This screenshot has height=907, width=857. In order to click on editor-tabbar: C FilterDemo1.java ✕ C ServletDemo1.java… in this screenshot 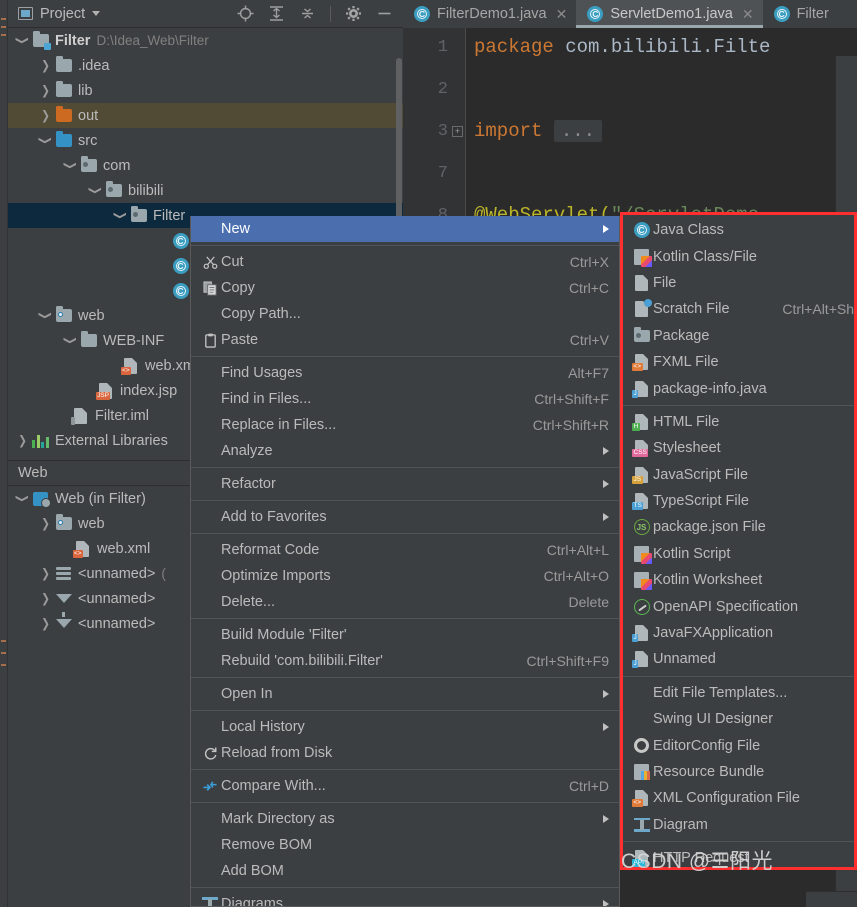, I will do `click(630, 14)`.